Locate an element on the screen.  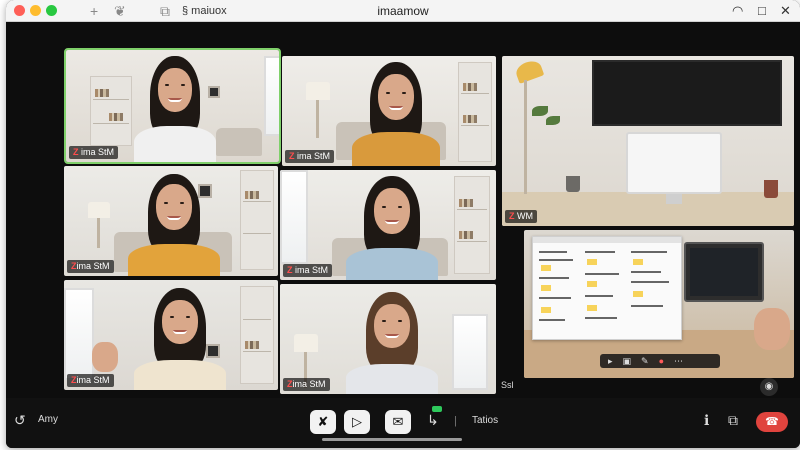
camera-icon: ▣ is located at coordinates (627, 361).